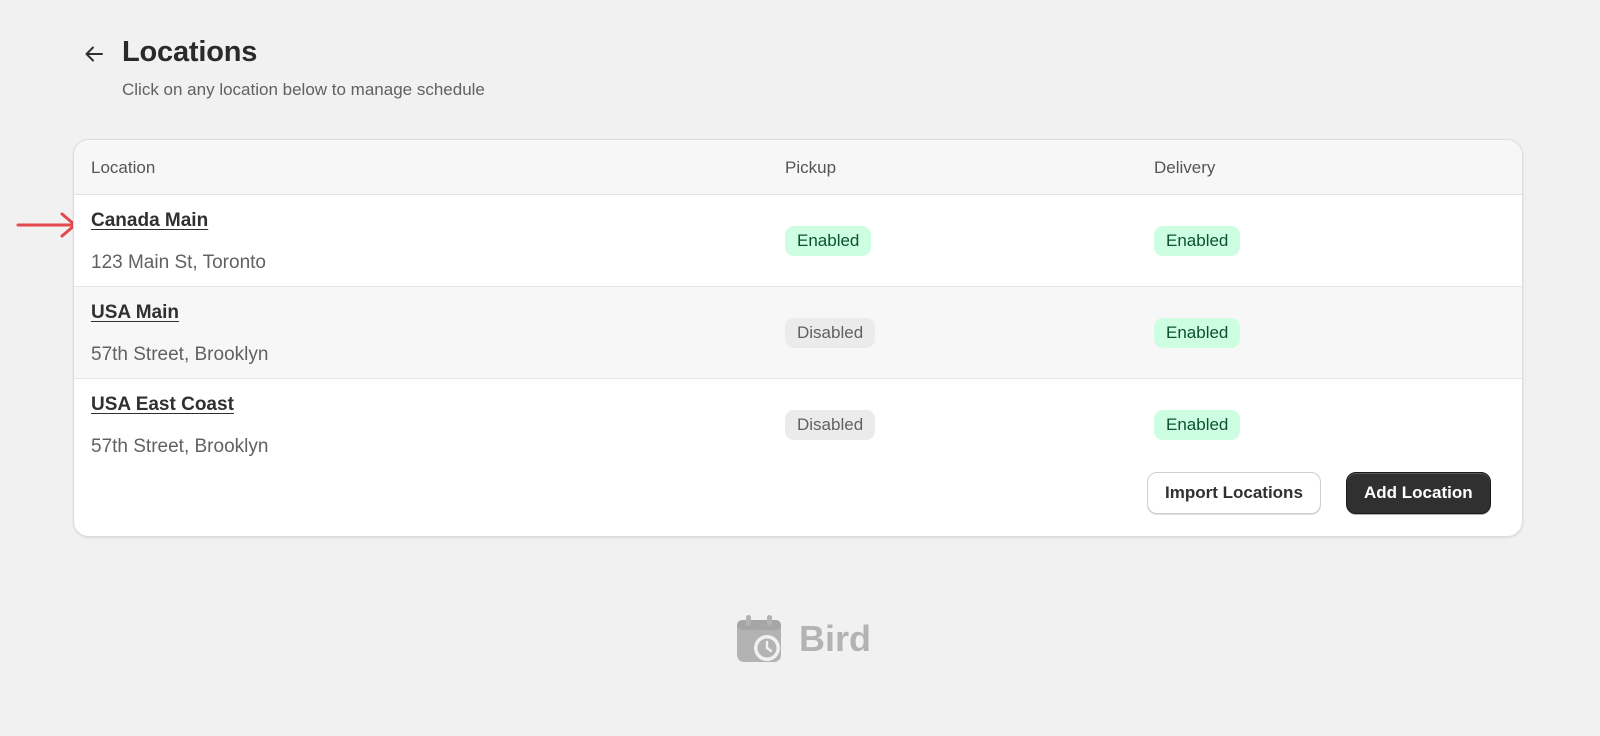  What do you see at coordinates (190, 52) in the screenshot?
I see `page-title: Locations` at bounding box center [190, 52].